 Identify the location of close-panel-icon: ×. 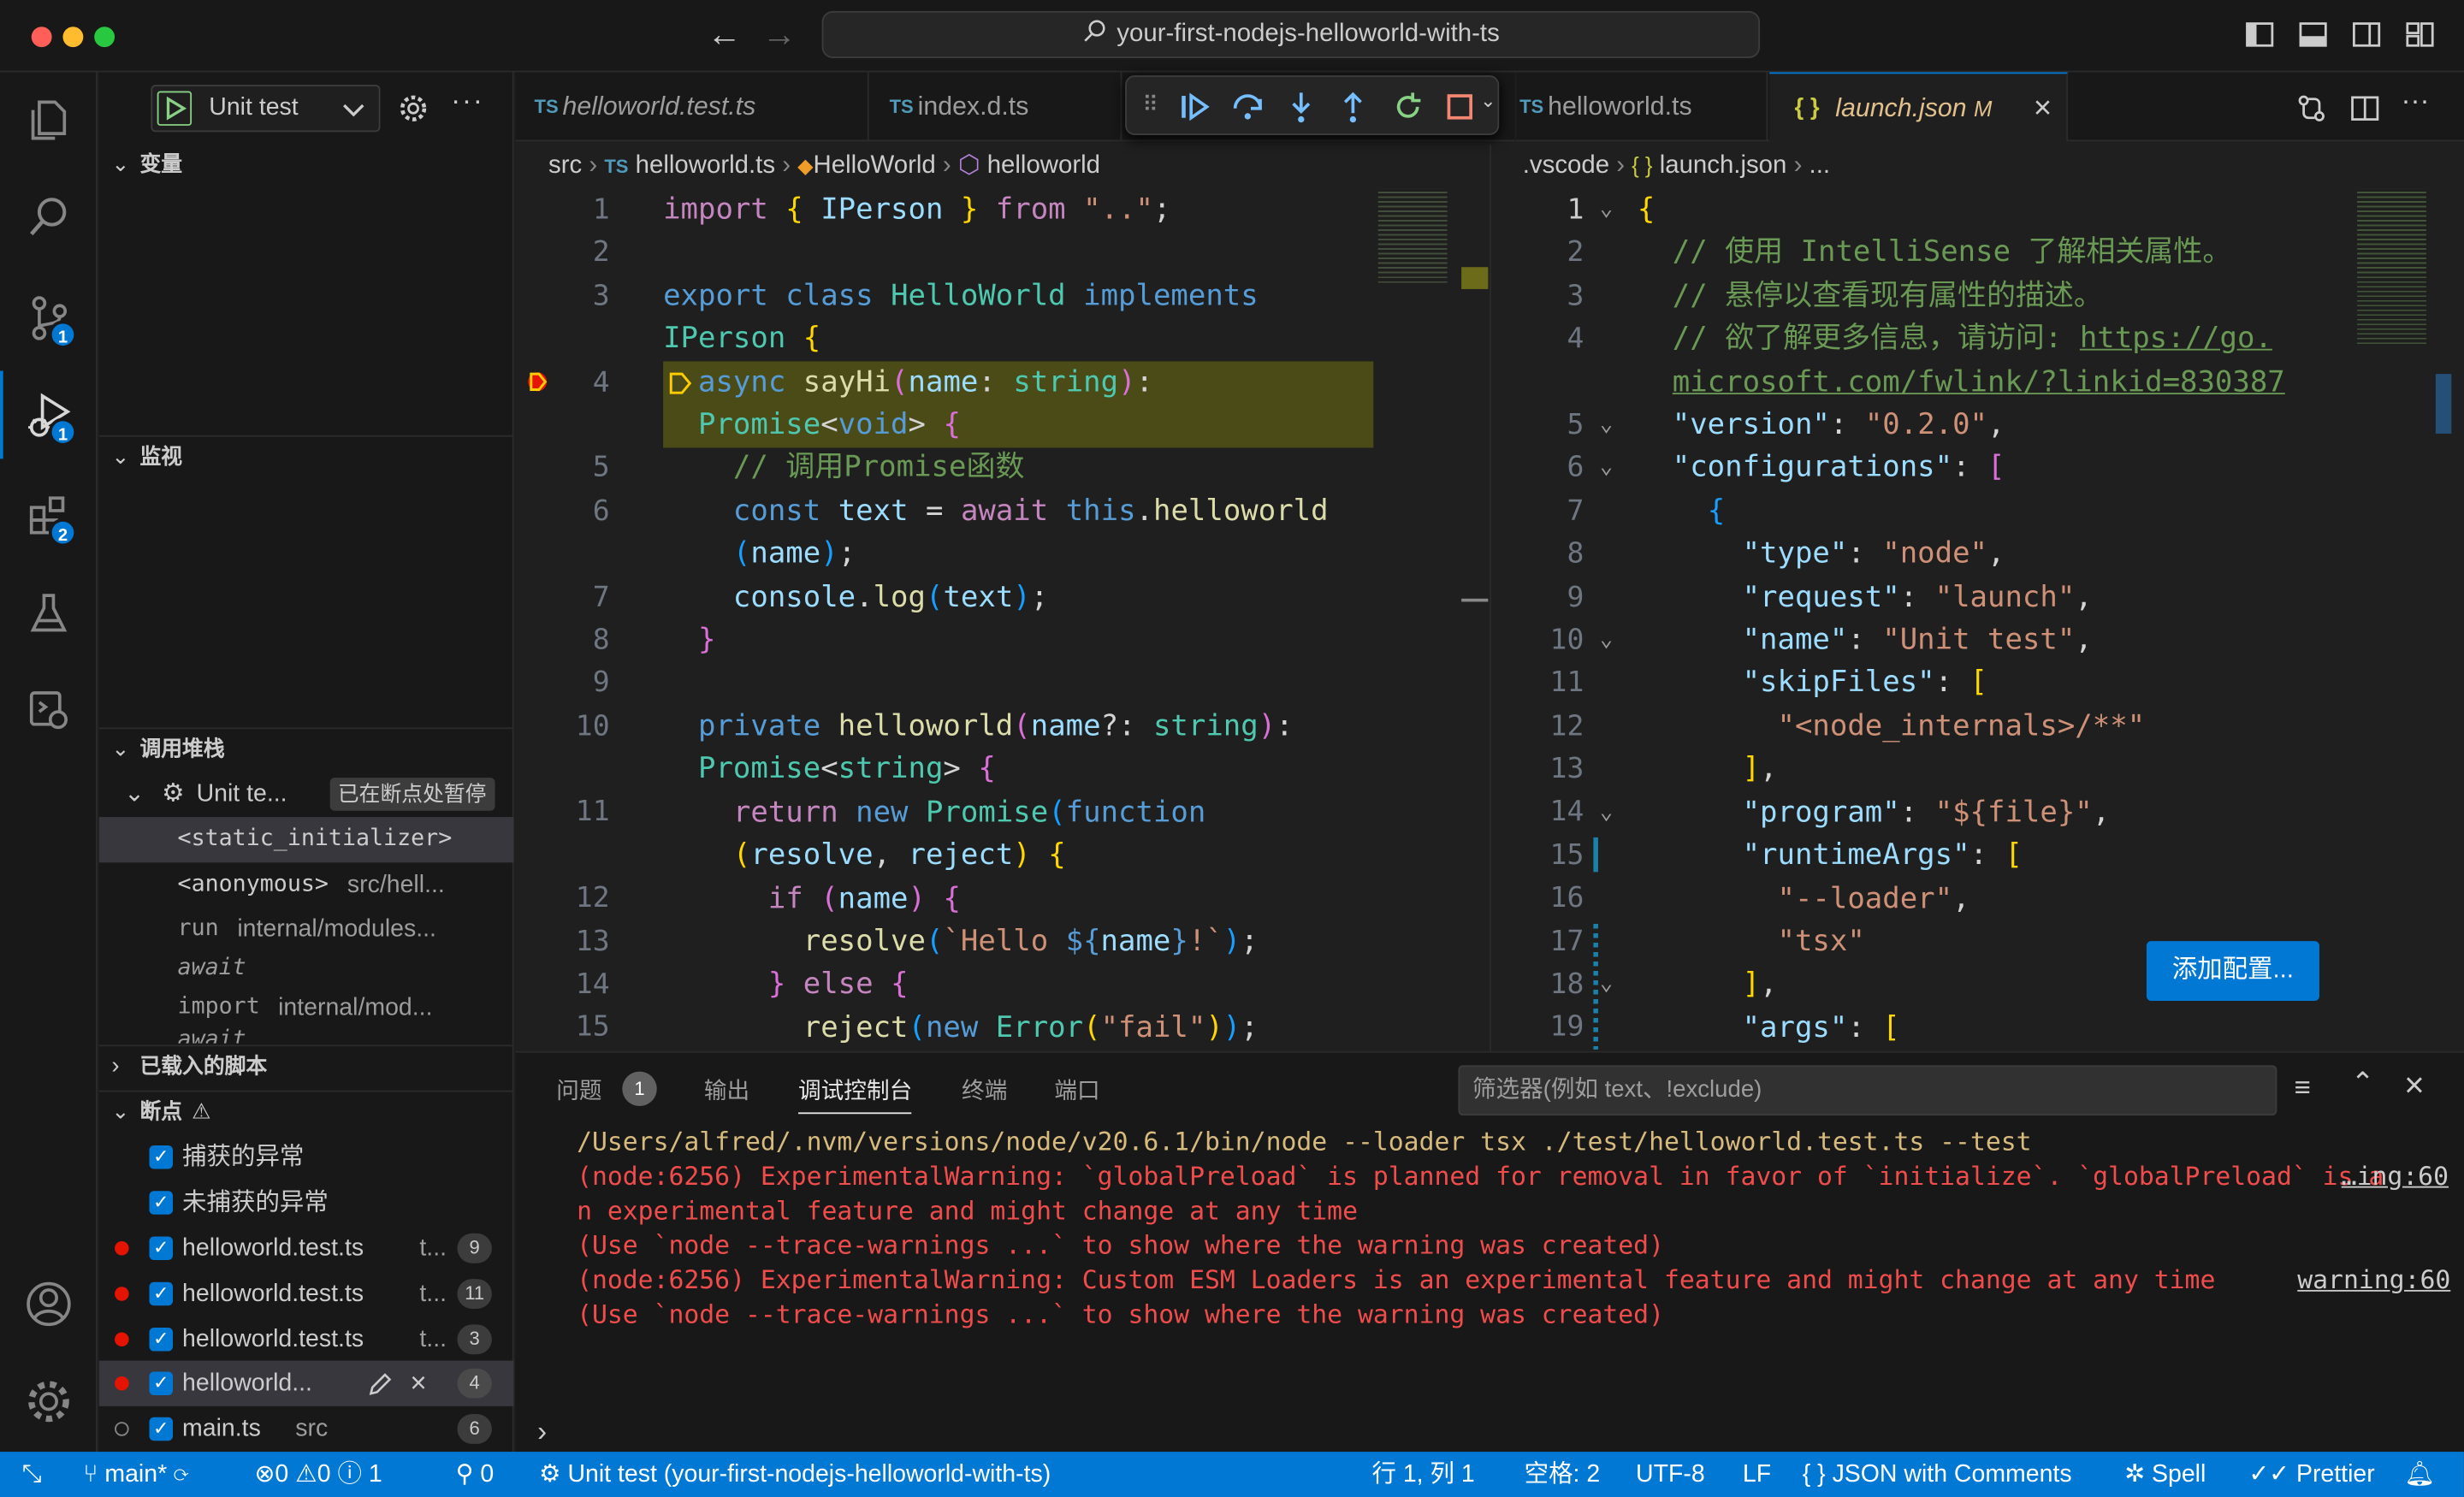
(2414, 1085).